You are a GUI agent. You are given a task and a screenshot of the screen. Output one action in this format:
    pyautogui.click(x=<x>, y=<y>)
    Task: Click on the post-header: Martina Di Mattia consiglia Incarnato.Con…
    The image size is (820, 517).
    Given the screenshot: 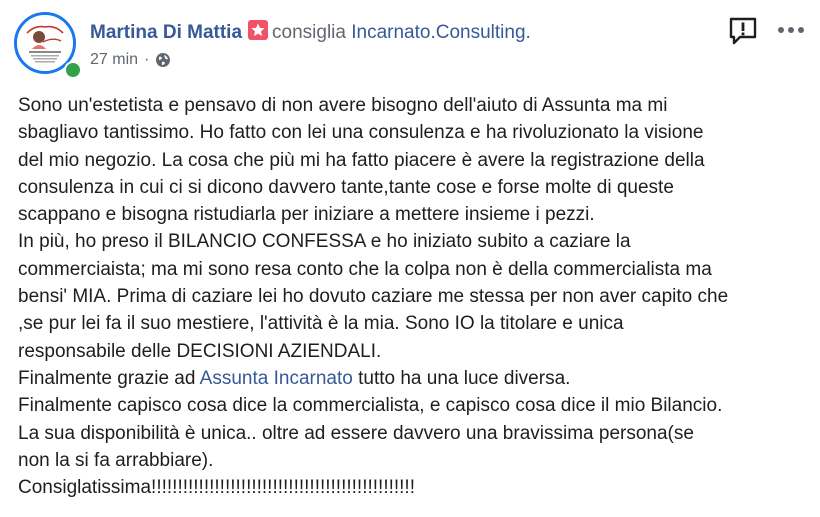 What is the action you would take?
    pyautogui.click(x=410, y=45)
    